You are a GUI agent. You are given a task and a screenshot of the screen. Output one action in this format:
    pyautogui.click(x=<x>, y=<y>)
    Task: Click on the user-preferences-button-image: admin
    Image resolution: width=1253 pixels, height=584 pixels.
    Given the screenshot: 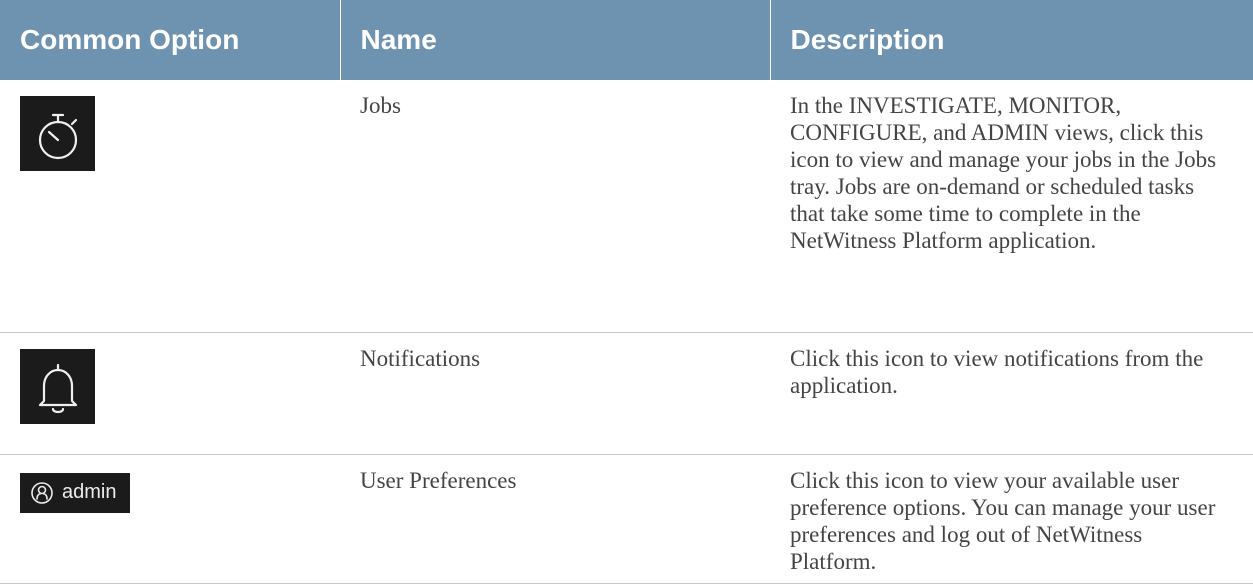 What is the action you would take?
    pyautogui.click(x=75, y=492)
    